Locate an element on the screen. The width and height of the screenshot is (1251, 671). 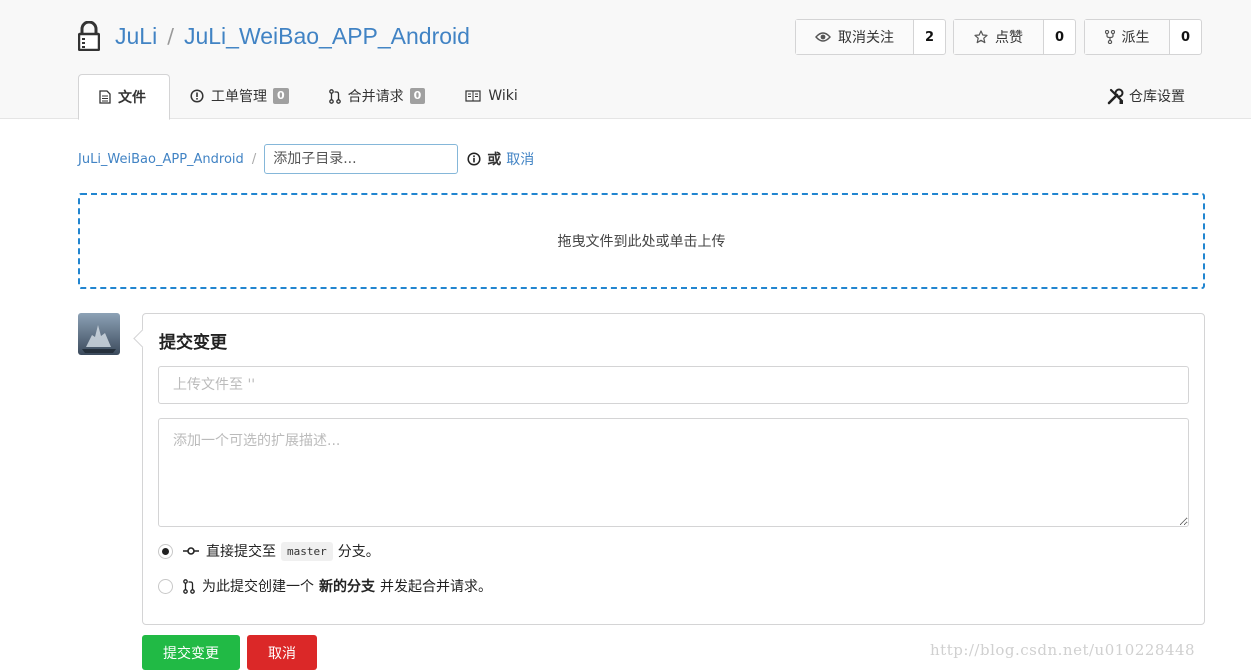
tab-pulls-label: 合并请求 is located at coordinates (375, 97).